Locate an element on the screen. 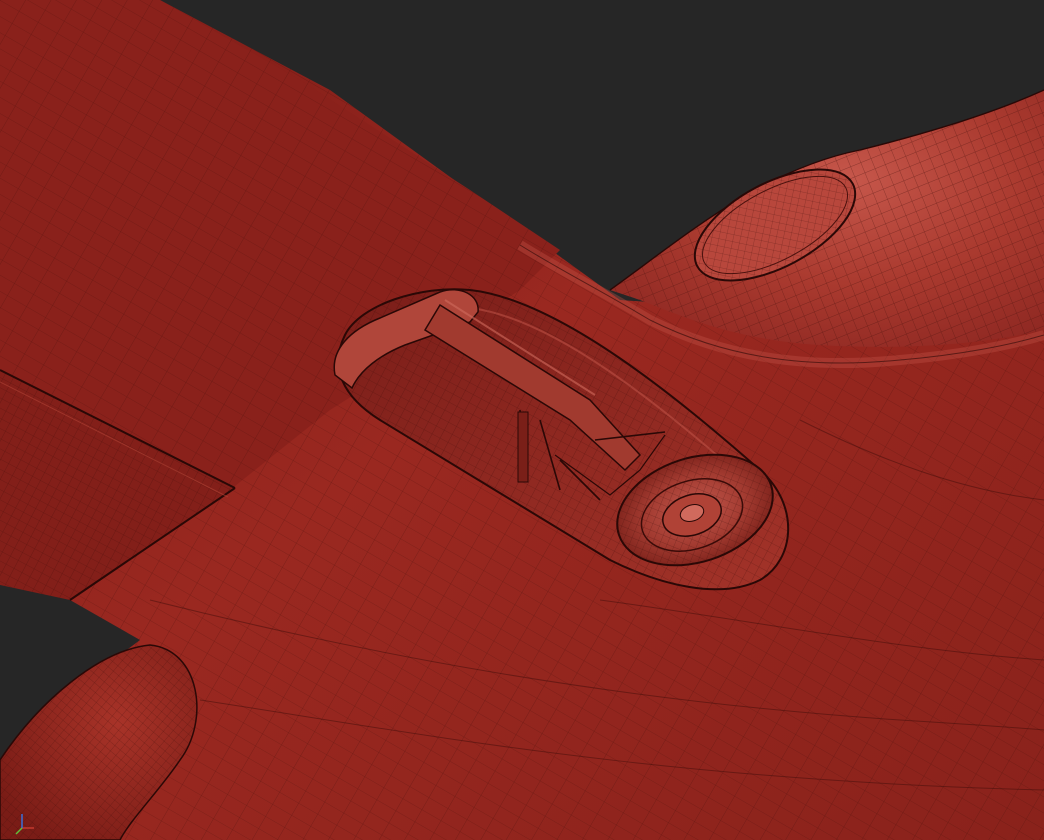 Image resolution: width=1044 pixels, height=840 pixels. y-axis-icon is located at coordinates (19, 831).